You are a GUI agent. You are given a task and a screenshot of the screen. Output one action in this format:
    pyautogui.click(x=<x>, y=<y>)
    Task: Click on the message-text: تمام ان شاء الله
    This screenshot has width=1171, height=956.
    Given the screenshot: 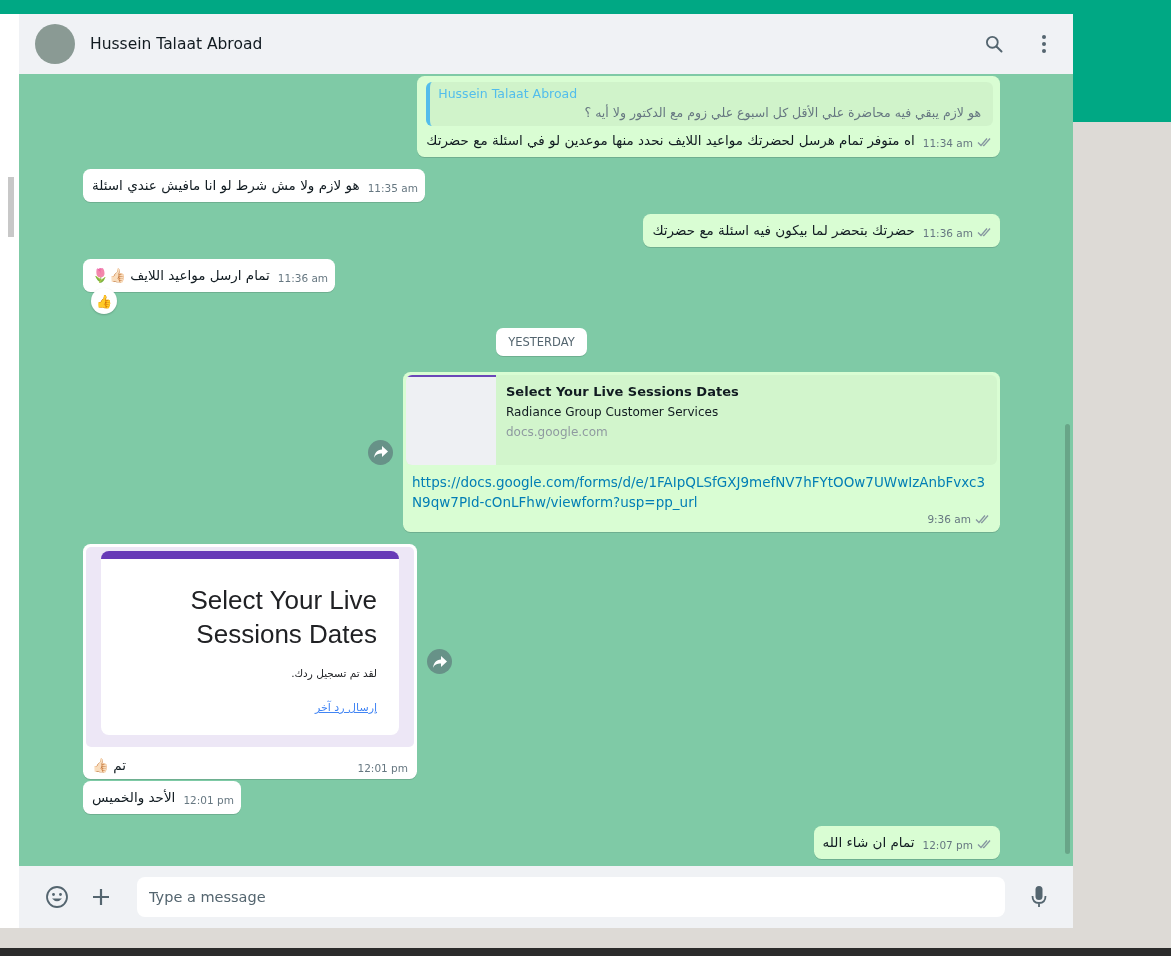 What is the action you would take?
    pyautogui.click(x=868, y=842)
    